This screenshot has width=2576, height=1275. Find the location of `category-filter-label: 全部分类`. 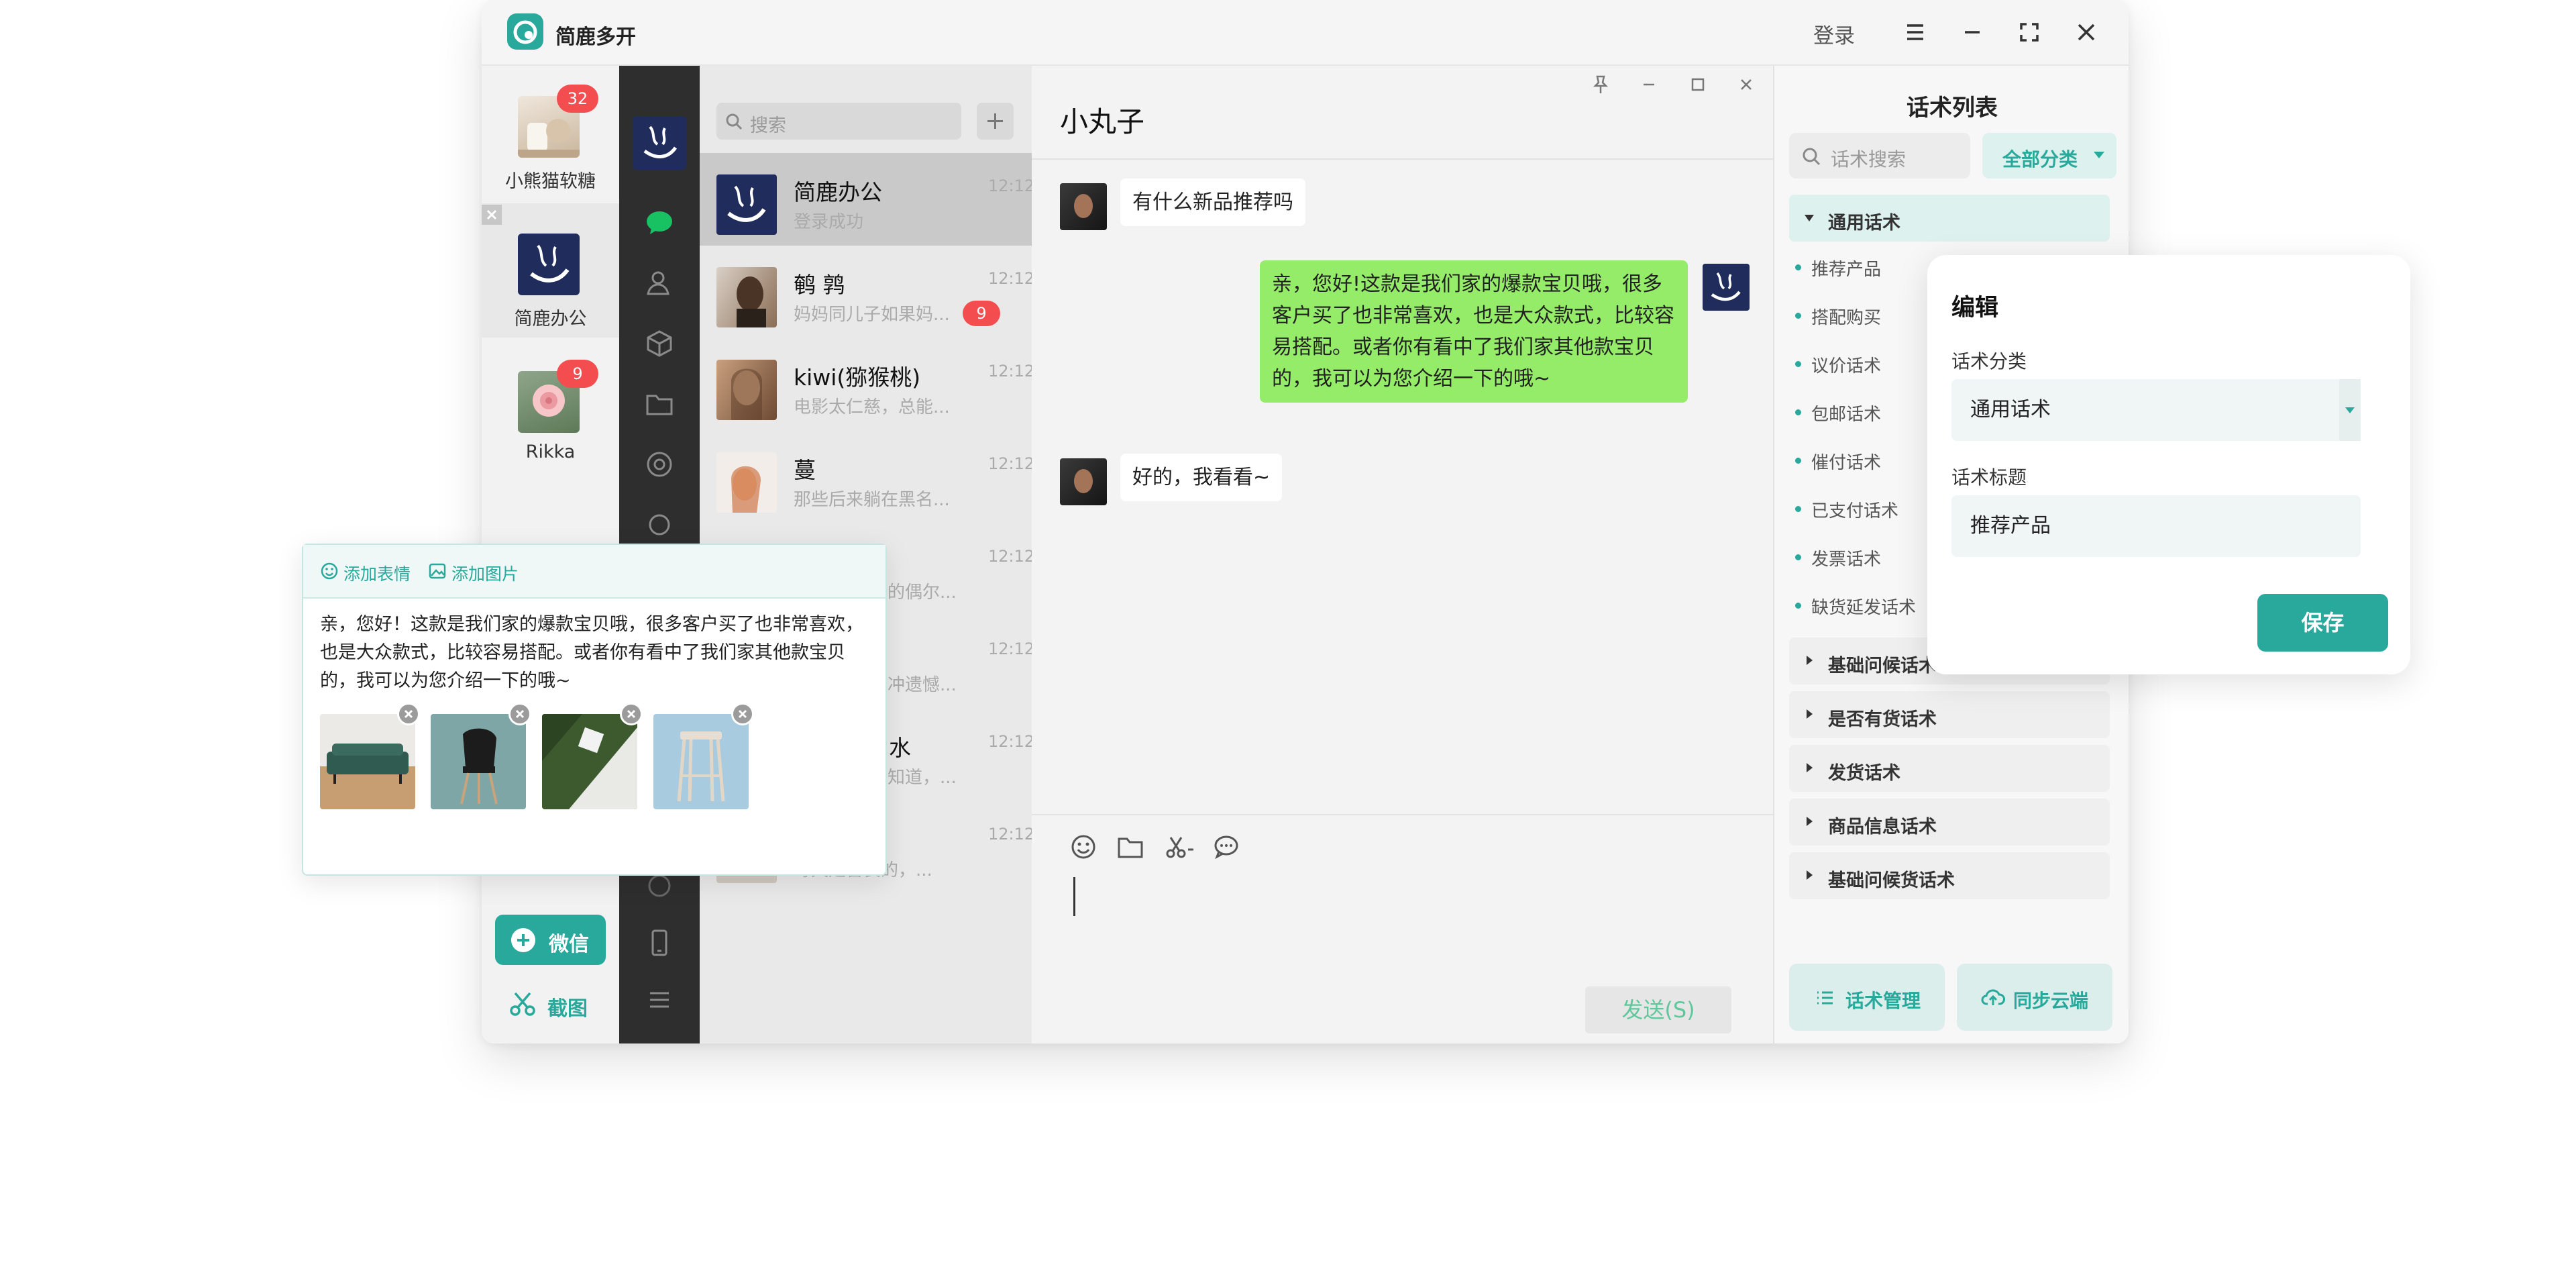

category-filter-label: 全部分类 is located at coordinates (2040, 159).